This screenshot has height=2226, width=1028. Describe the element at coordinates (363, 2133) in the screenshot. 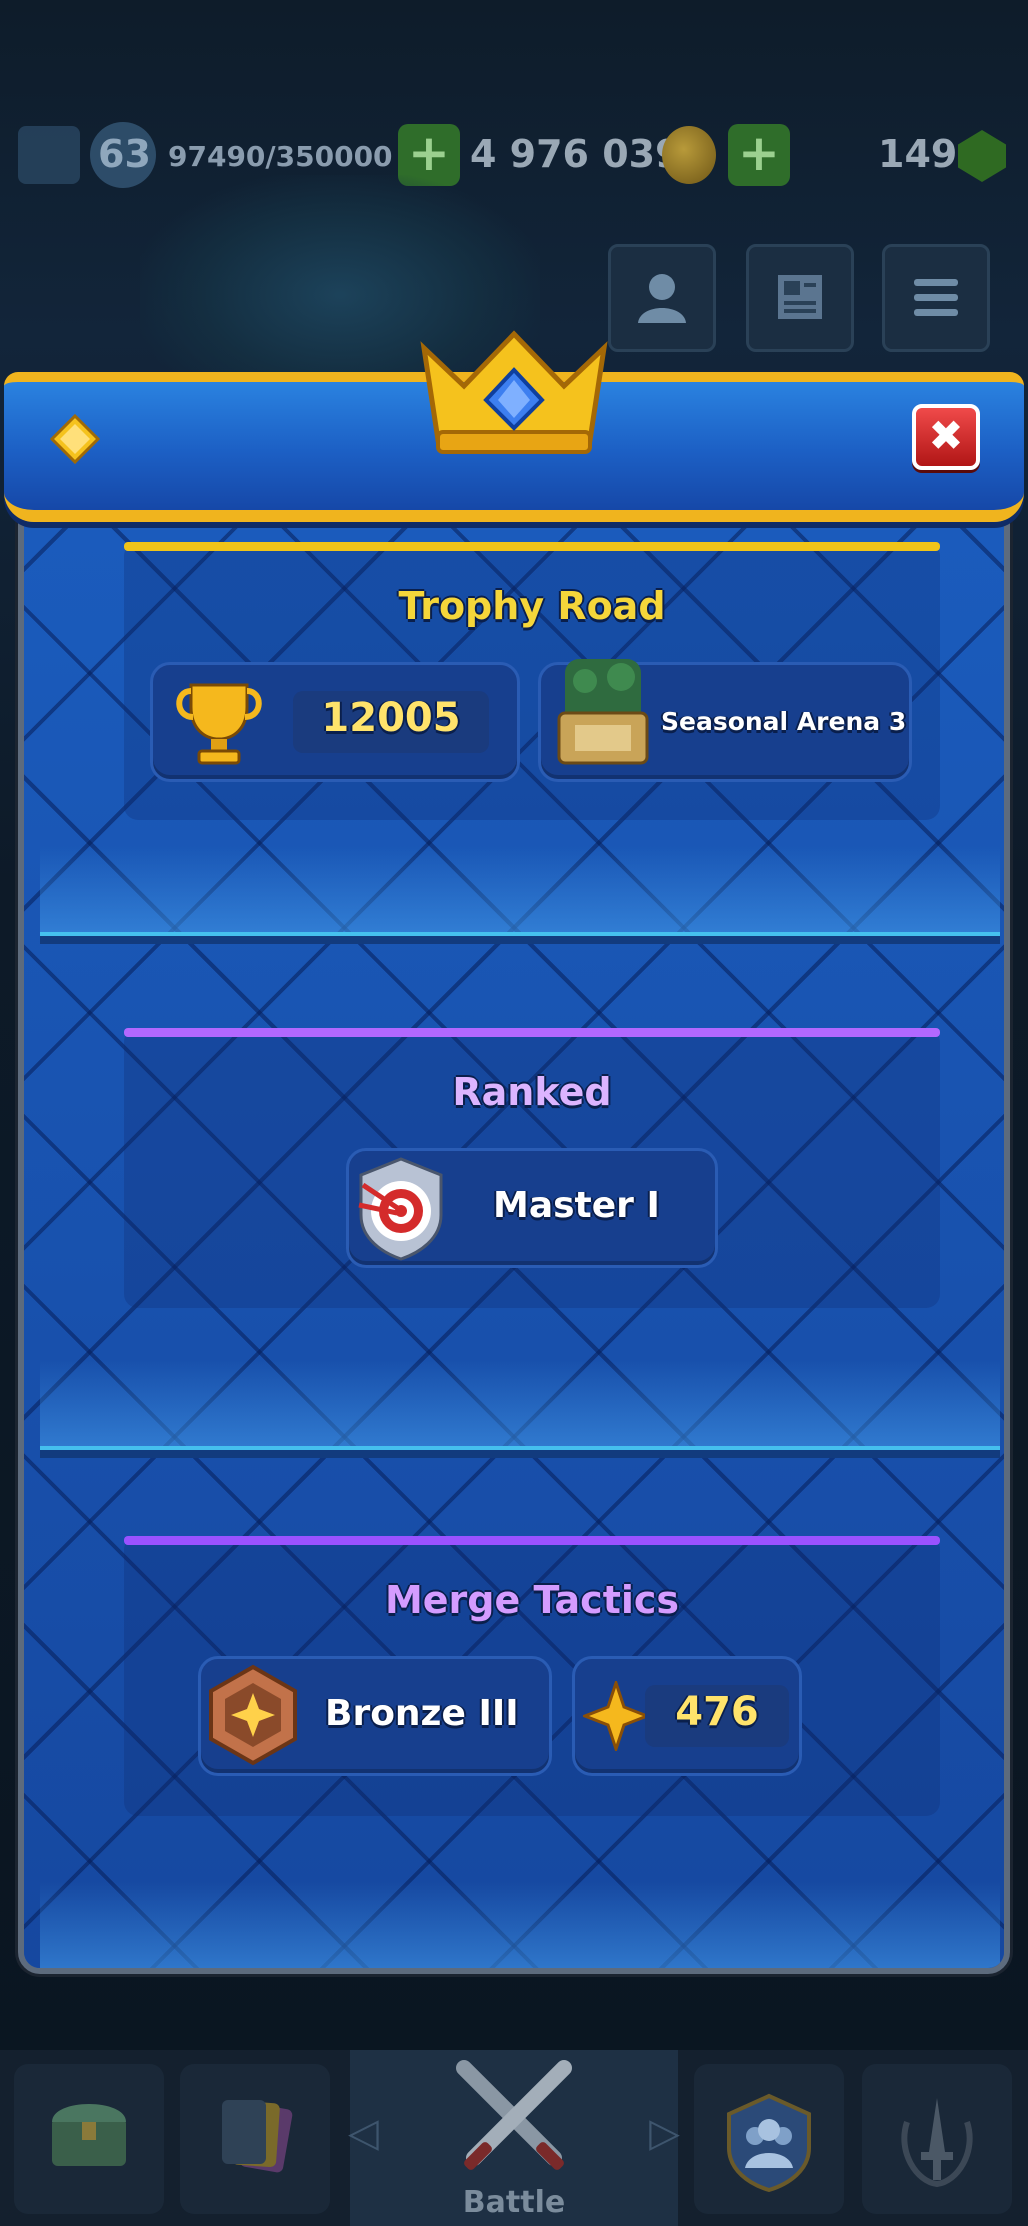

I see `prev-tab-arrow: ◁` at that location.